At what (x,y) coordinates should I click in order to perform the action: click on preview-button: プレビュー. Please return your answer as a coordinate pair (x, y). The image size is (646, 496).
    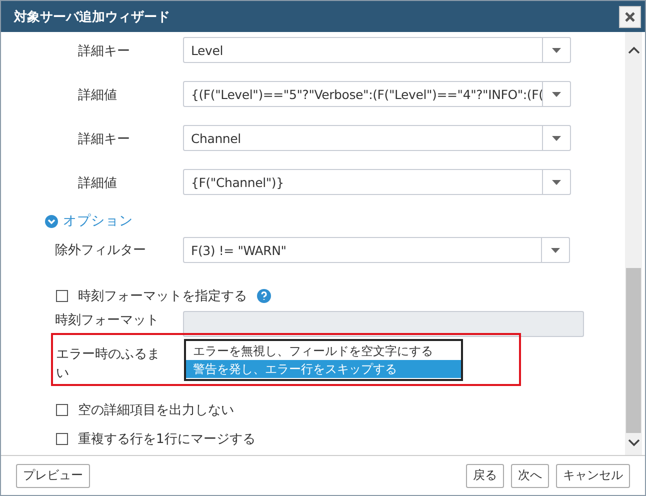
    Looking at the image, I should click on (53, 476).